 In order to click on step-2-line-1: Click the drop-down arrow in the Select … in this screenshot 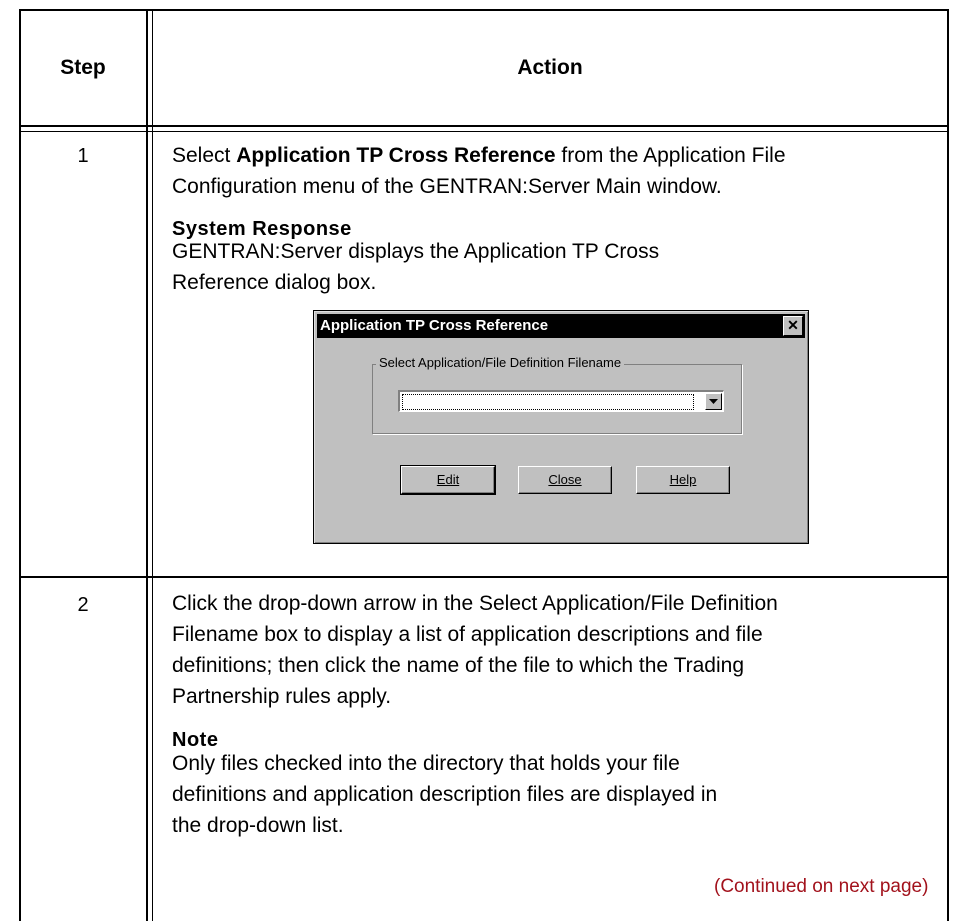, I will do `click(475, 603)`.